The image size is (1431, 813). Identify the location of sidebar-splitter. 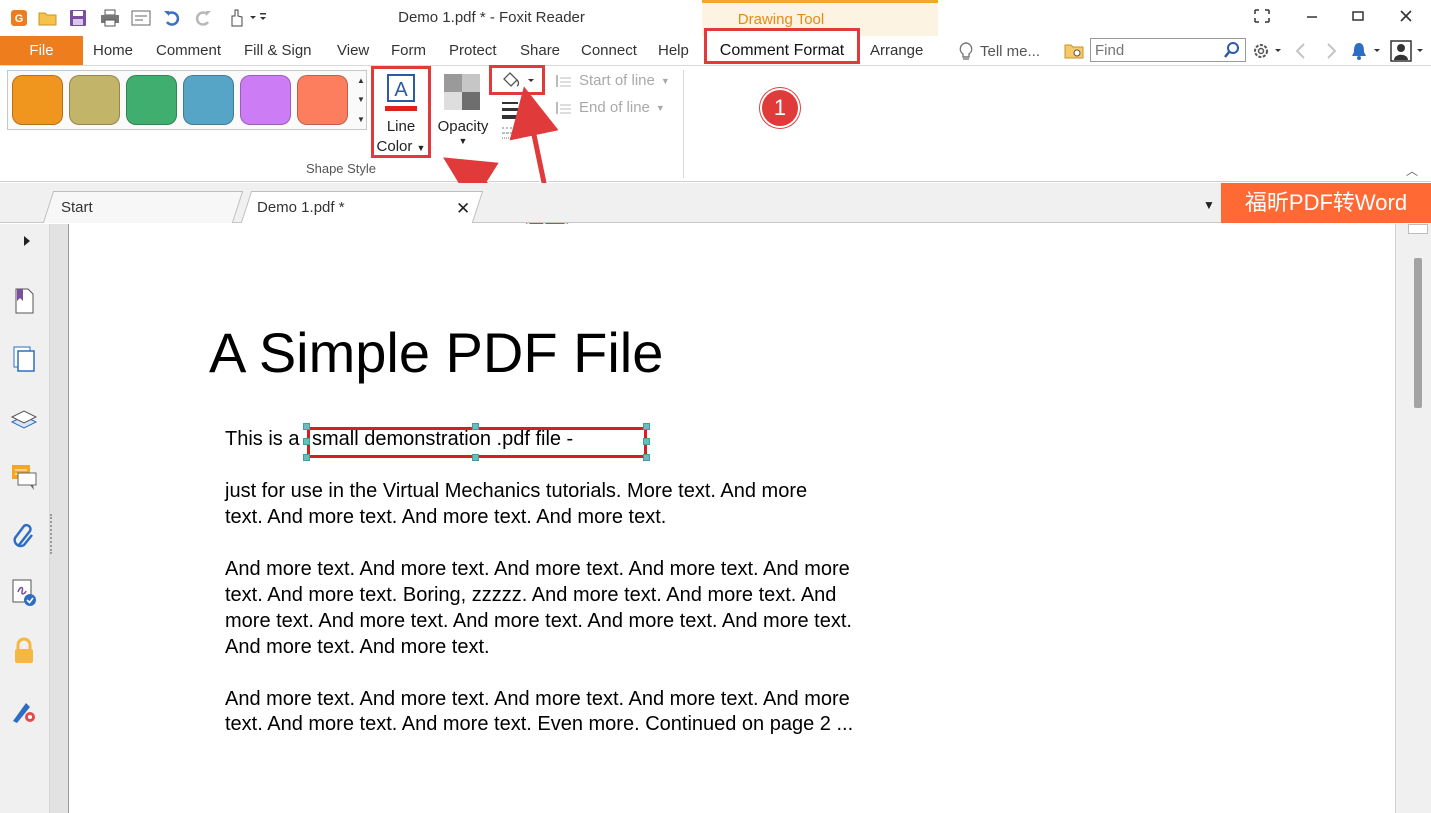
(59, 518).